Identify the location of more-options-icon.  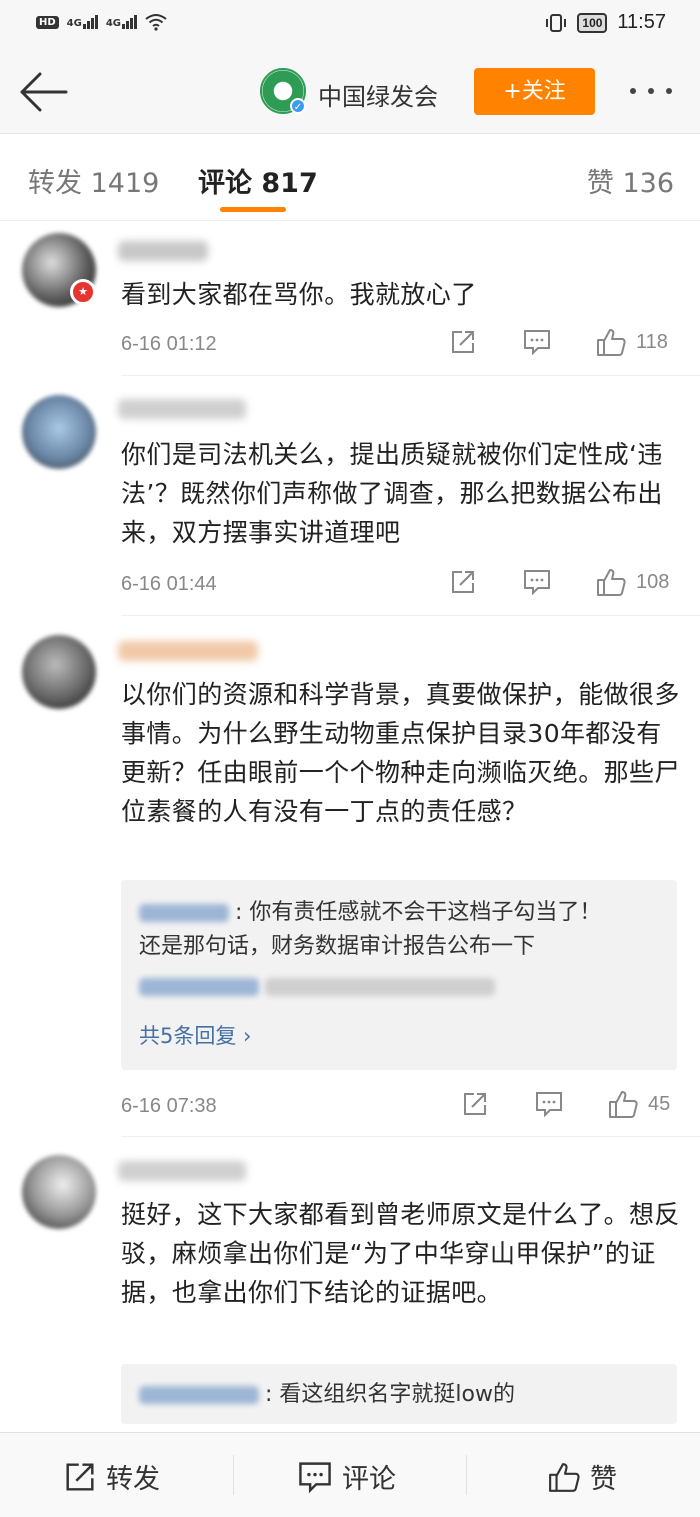
(655, 93).